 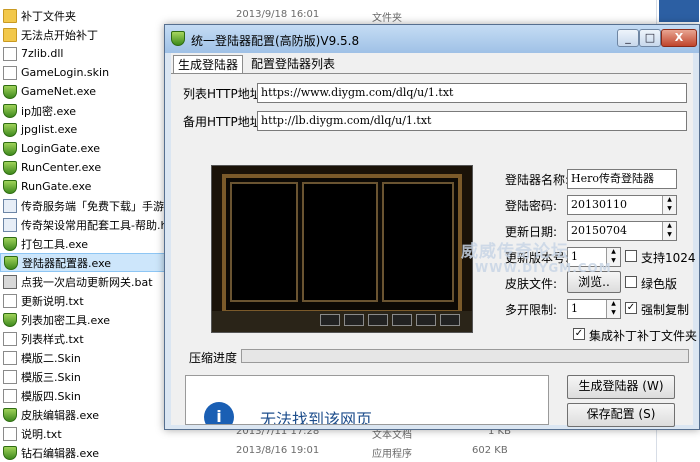 What do you see at coordinates (55, 244) in the screenshot?
I see `file-name: 打包工具.exe` at bounding box center [55, 244].